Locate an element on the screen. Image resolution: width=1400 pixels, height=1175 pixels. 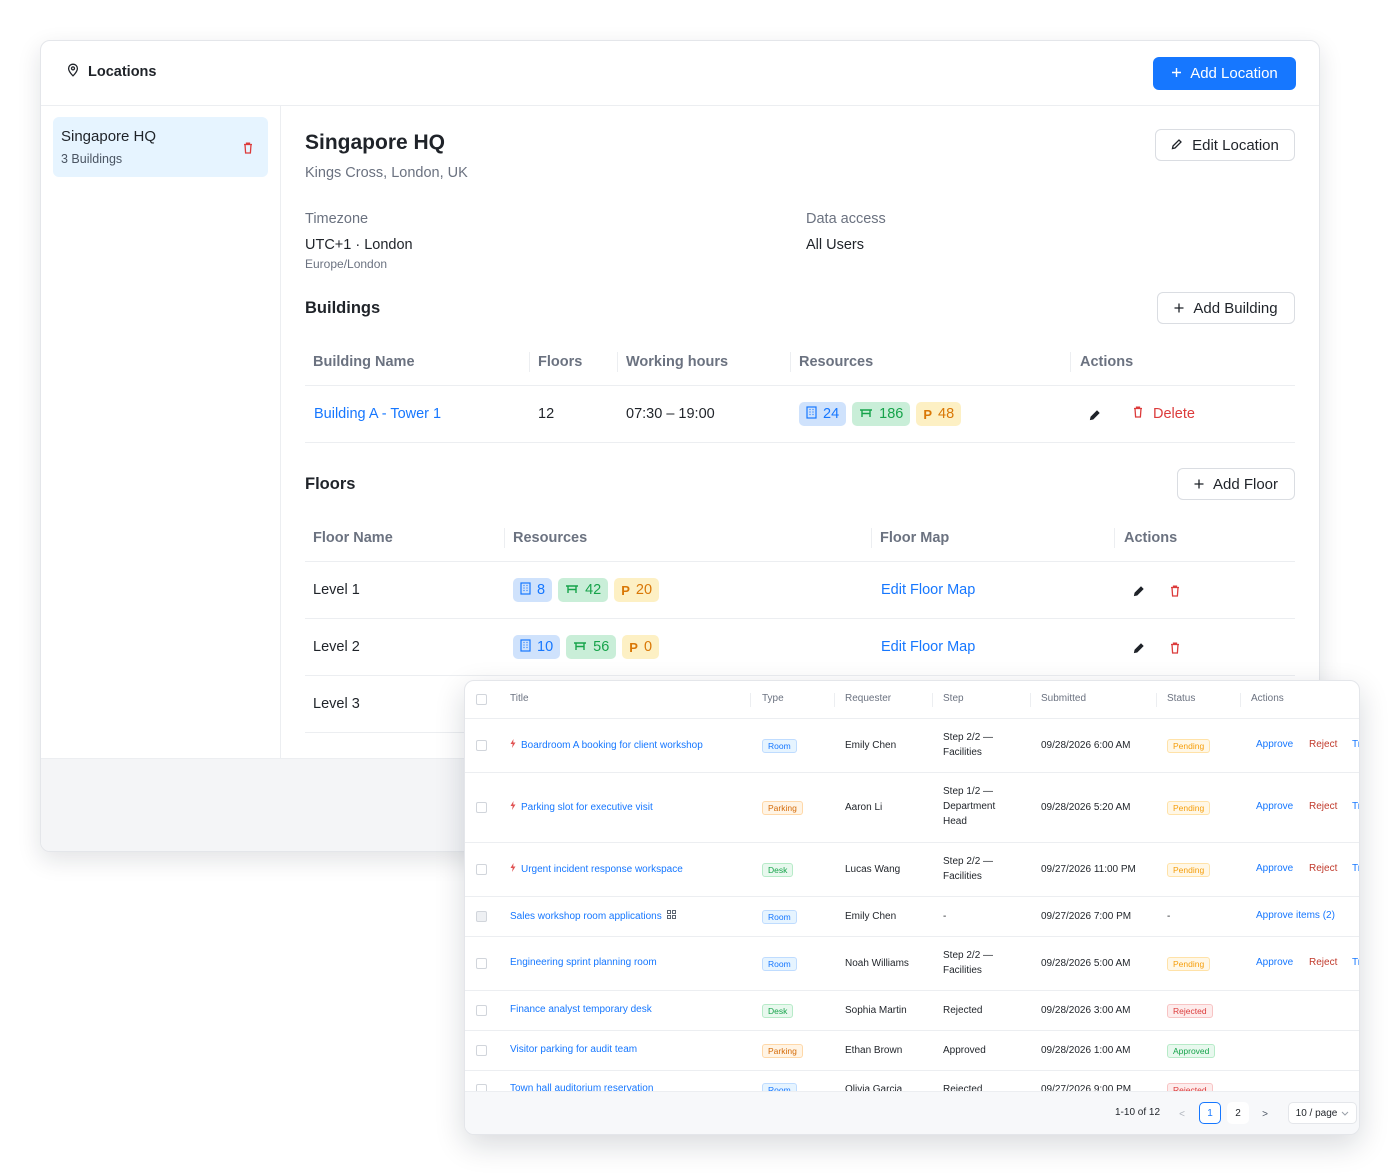
status-text: - is located at coordinates (1169, 916).